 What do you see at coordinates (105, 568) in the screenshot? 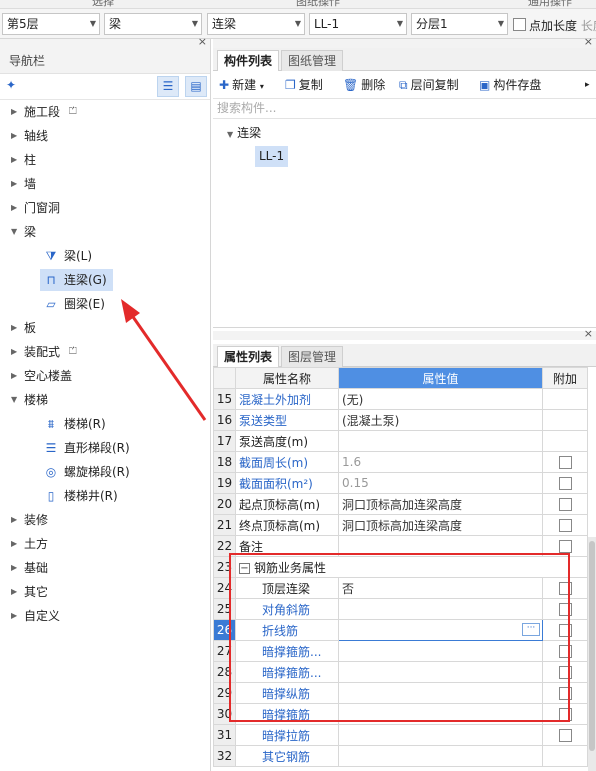
I see `nav-item: ▶ 基础` at bounding box center [105, 568].